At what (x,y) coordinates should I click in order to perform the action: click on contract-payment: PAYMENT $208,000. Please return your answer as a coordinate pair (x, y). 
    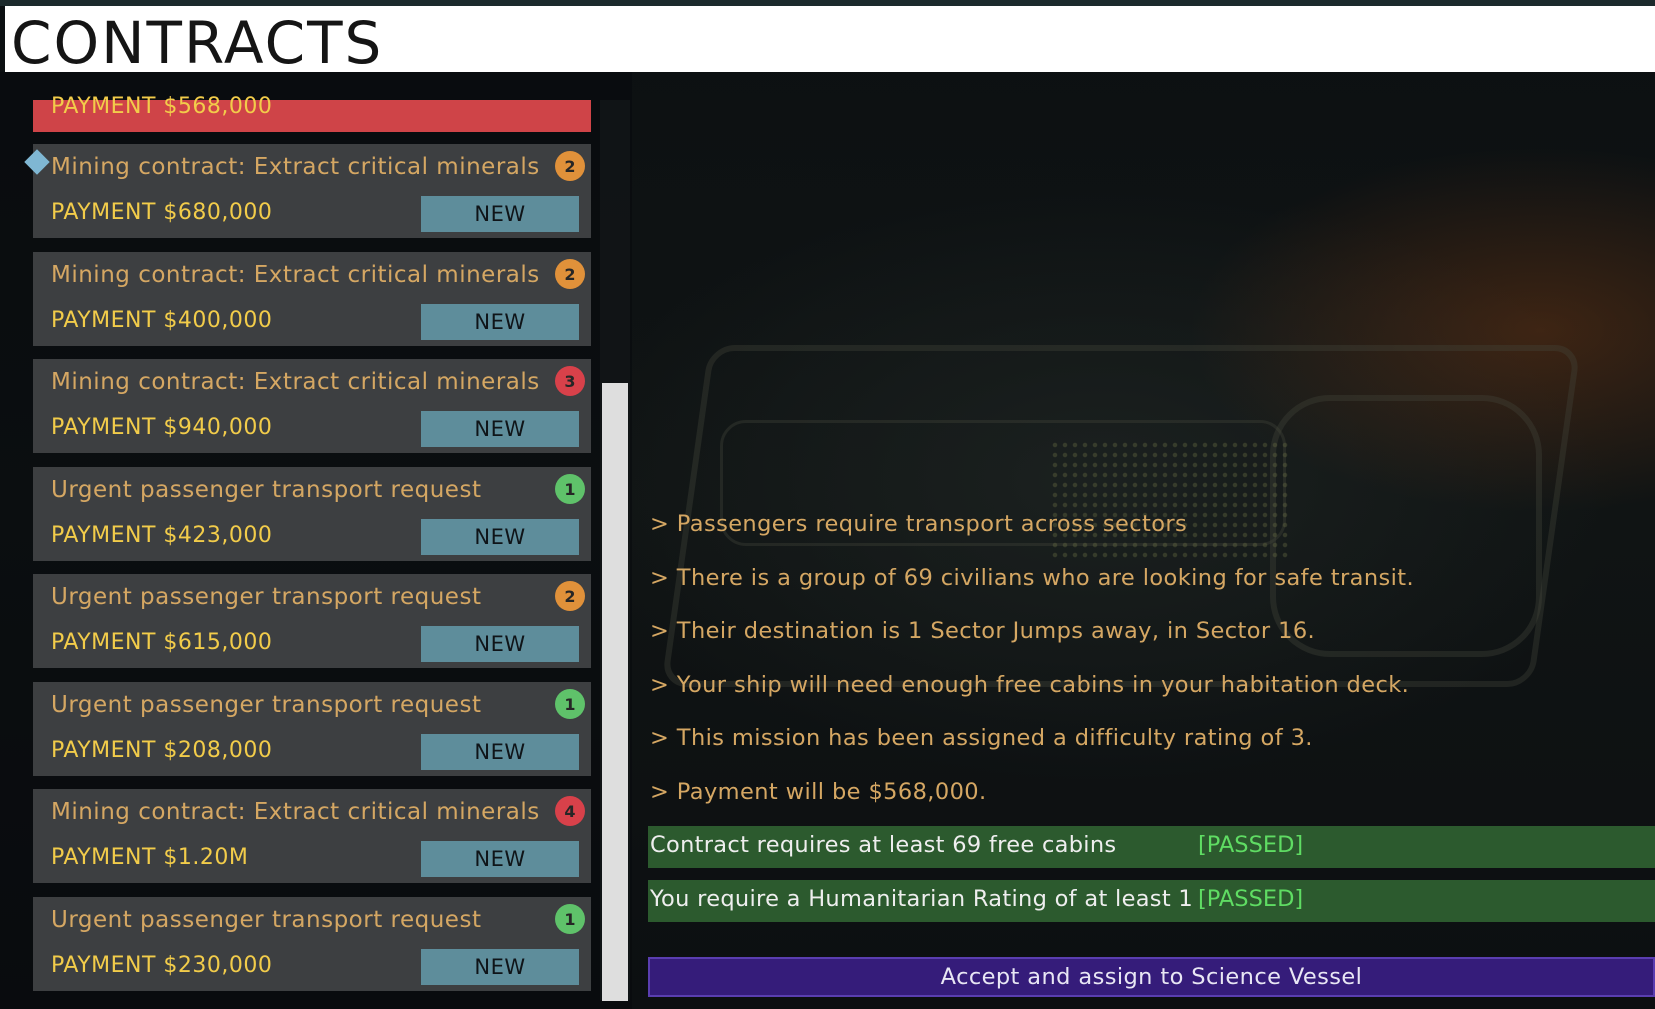
    Looking at the image, I should click on (162, 750).